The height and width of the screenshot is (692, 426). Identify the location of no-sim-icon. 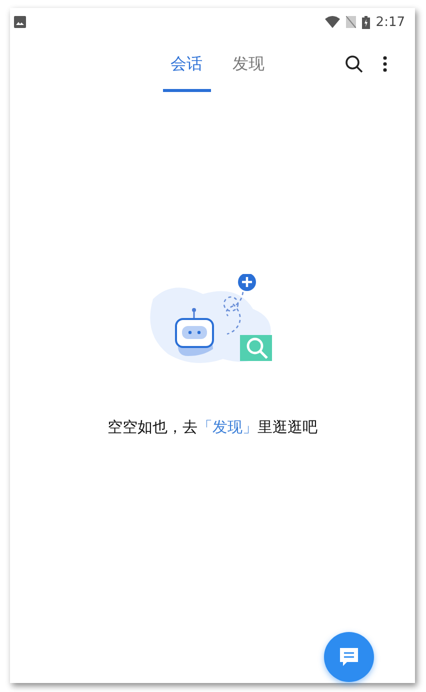
(351, 22).